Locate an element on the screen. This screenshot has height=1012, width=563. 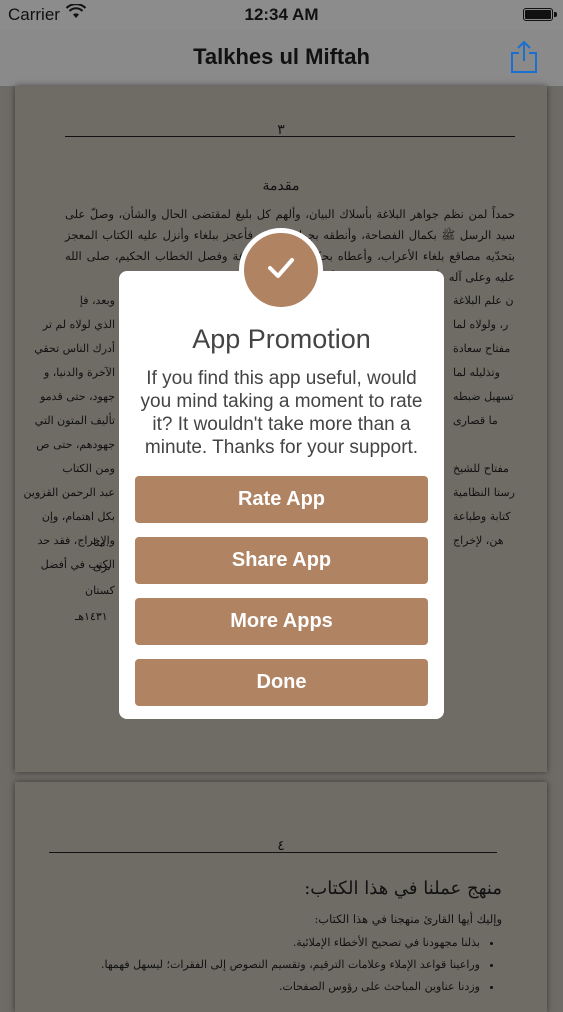
text-fragment: مفتاح للشيخ is located at coordinates (481, 468).